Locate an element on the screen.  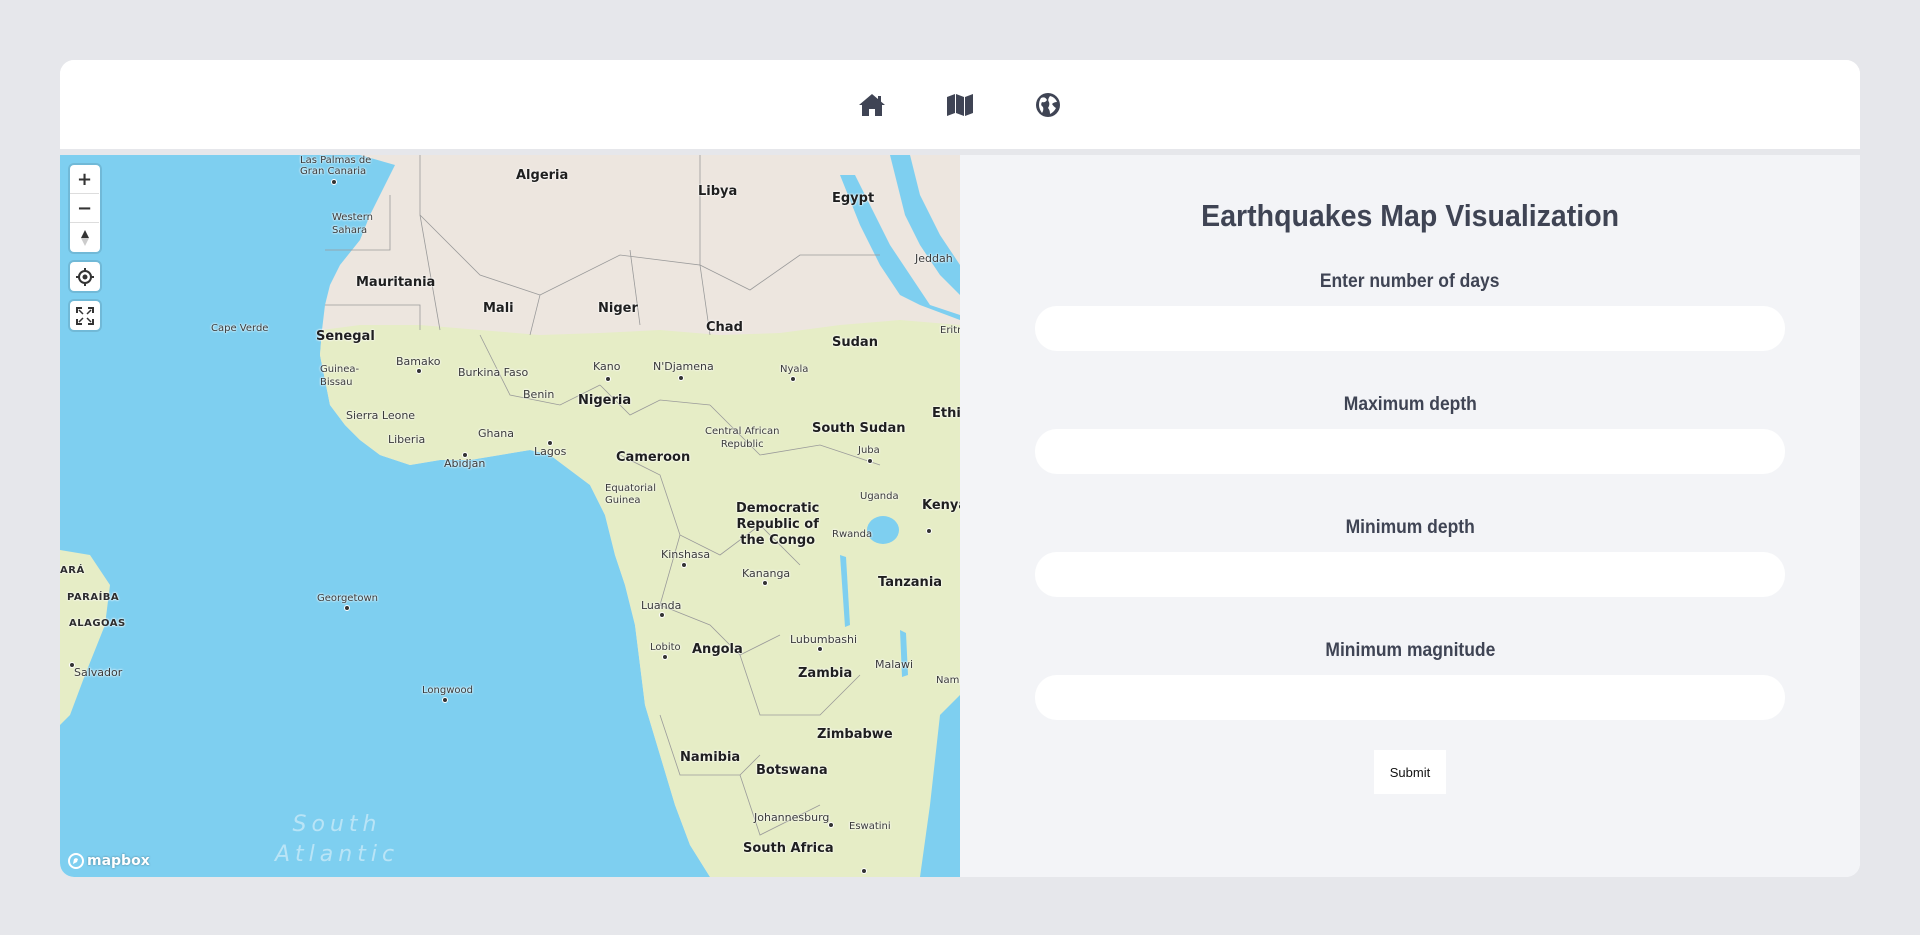
country-label: Chad is located at coordinates (724, 327).